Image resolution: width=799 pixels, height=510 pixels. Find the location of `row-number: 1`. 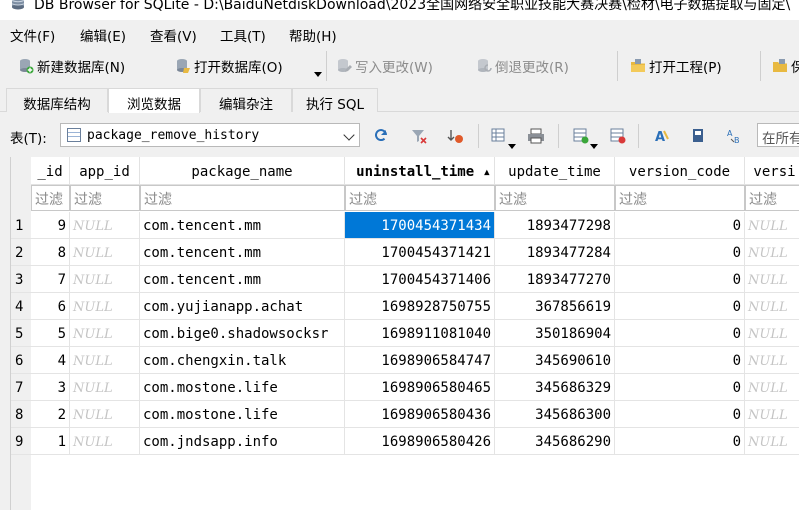

row-number: 1 is located at coordinates (21, 225).